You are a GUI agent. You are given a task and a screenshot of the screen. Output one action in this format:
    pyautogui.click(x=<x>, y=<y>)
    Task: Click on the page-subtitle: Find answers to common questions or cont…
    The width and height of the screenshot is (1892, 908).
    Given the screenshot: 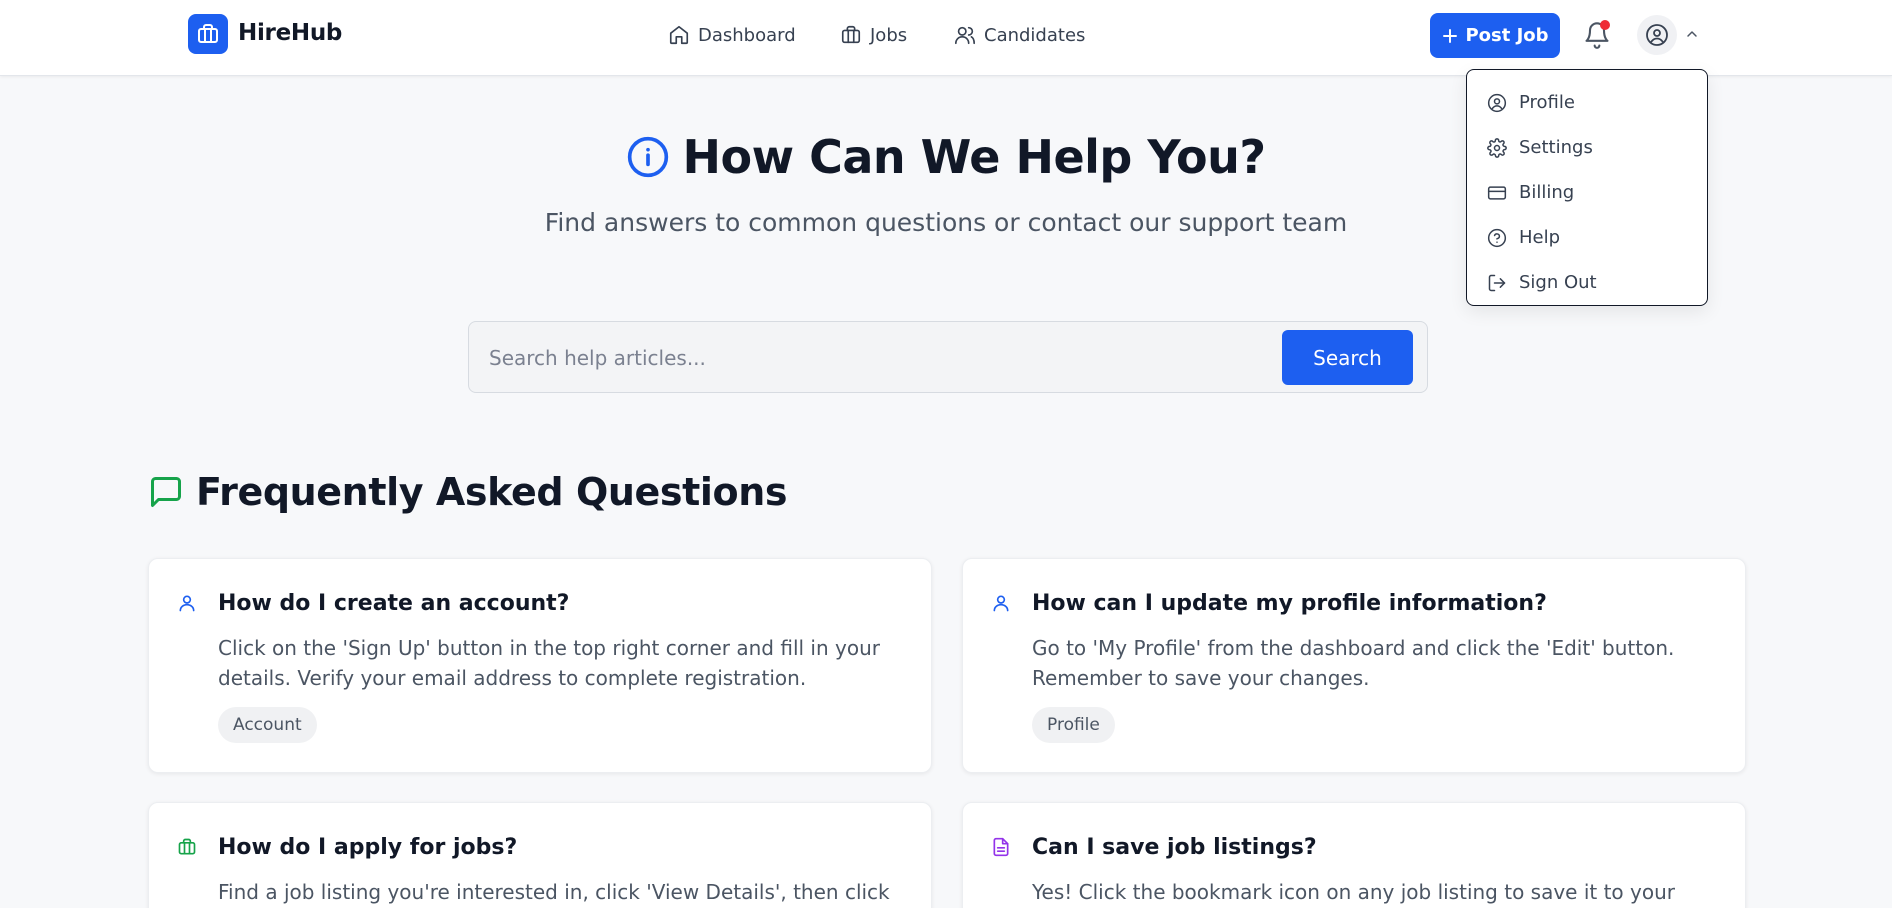 What is the action you would take?
    pyautogui.click(x=946, y=222)
    